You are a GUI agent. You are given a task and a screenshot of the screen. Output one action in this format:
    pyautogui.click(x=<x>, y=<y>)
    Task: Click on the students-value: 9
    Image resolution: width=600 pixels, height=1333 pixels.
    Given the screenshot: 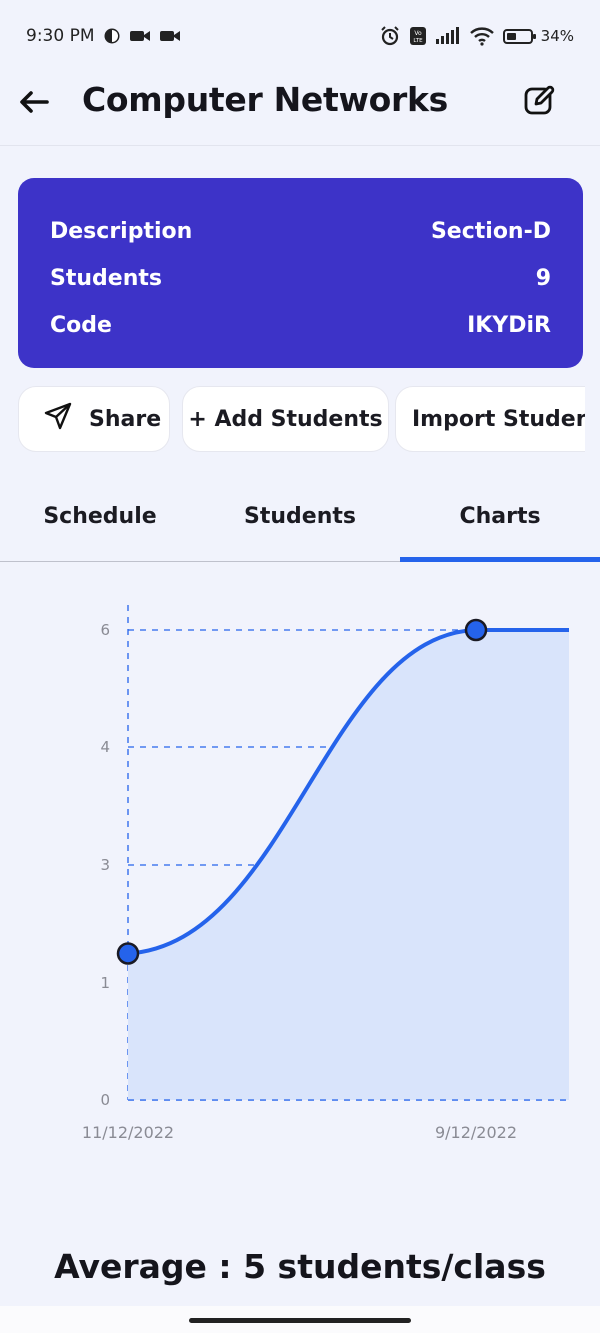 What is the action you would take?
    pyautogui.click(x=543, y=278)
    